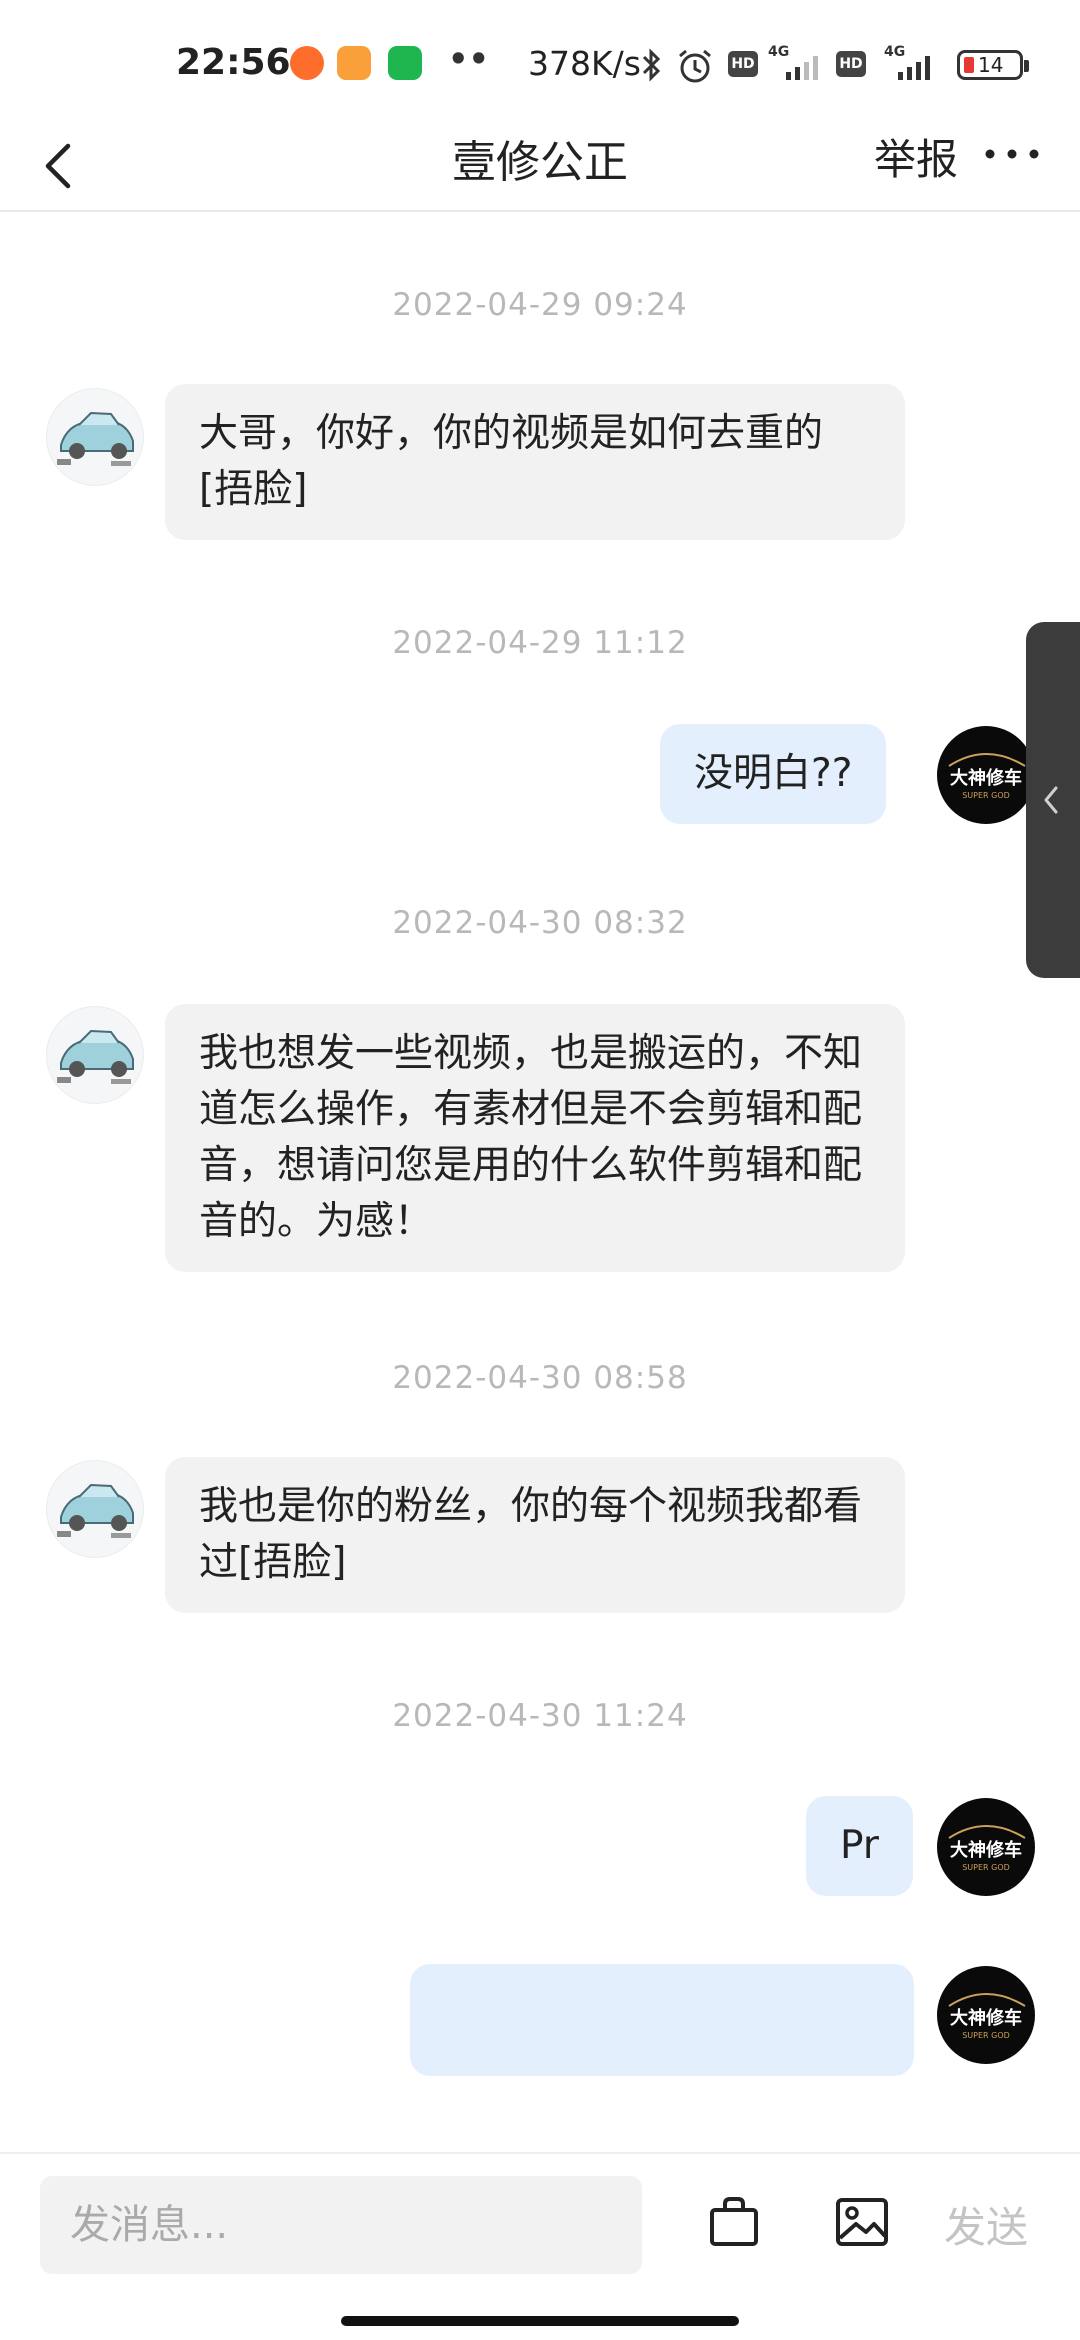 This screenshot has width=1080, height=2340. What do you see at coordinates (986, 2224) in the screenshot?
I see `send-button: 发送` at bounding box center [986, 2224].